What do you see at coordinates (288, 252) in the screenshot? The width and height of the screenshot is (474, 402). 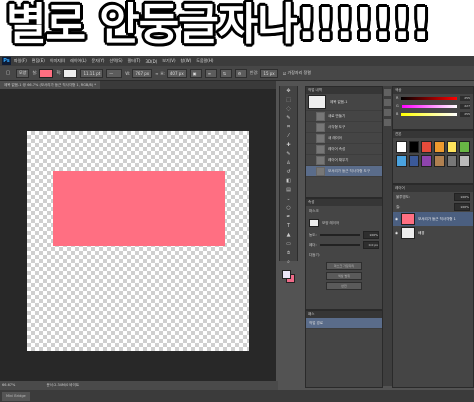 I see `hand-tool-icon: ✋︎` at bounding box center [288, 252].